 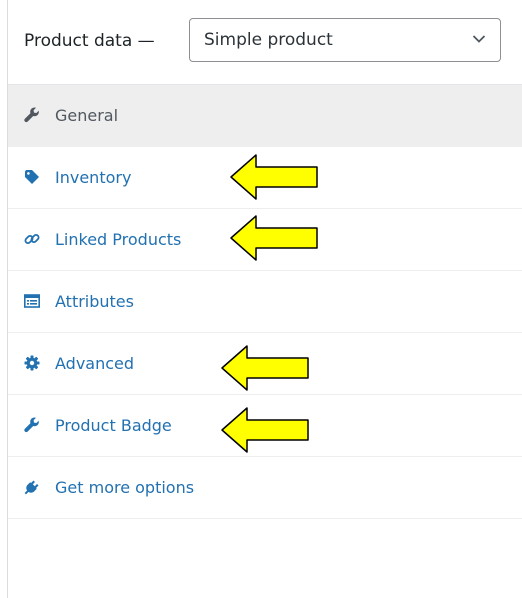 What do you see at coordinates (93, 177) in the screenshot?
I see `tab-inventory-label: Inventory` at bounding box center [93, 177].